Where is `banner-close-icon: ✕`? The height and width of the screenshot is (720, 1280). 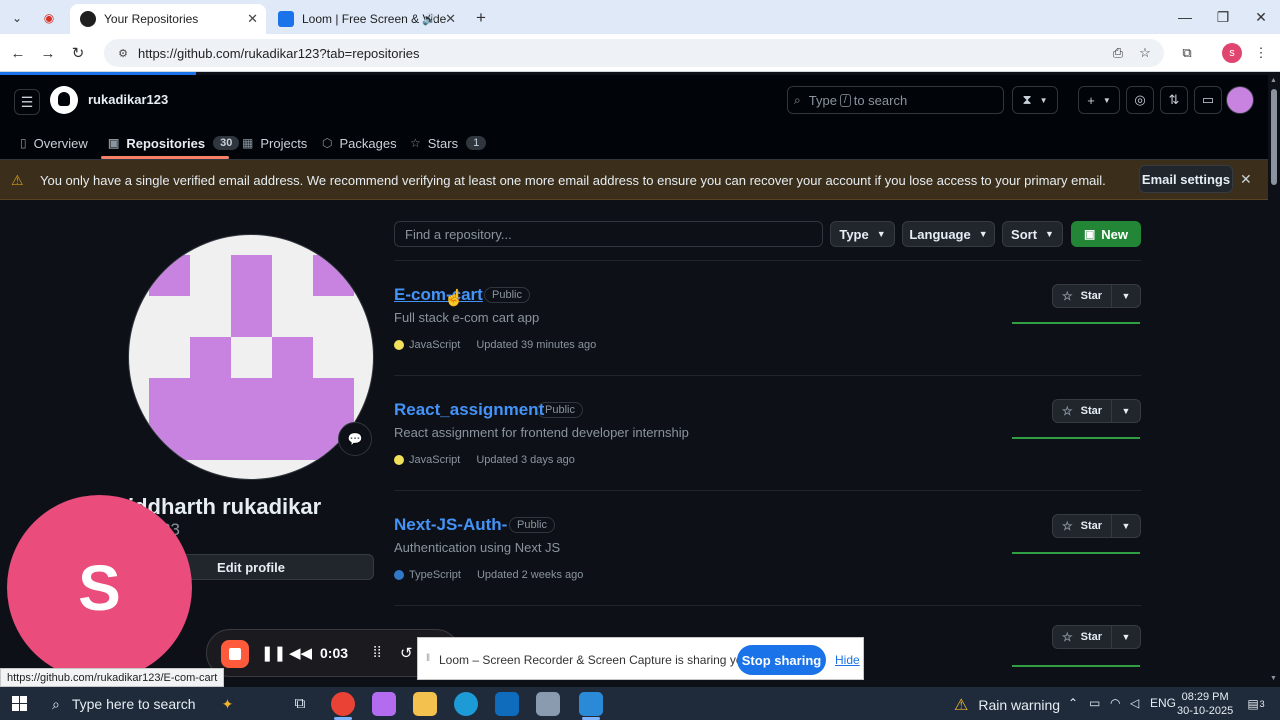
banner-close-icon: ✕ is located at coordinates (1246, 179).